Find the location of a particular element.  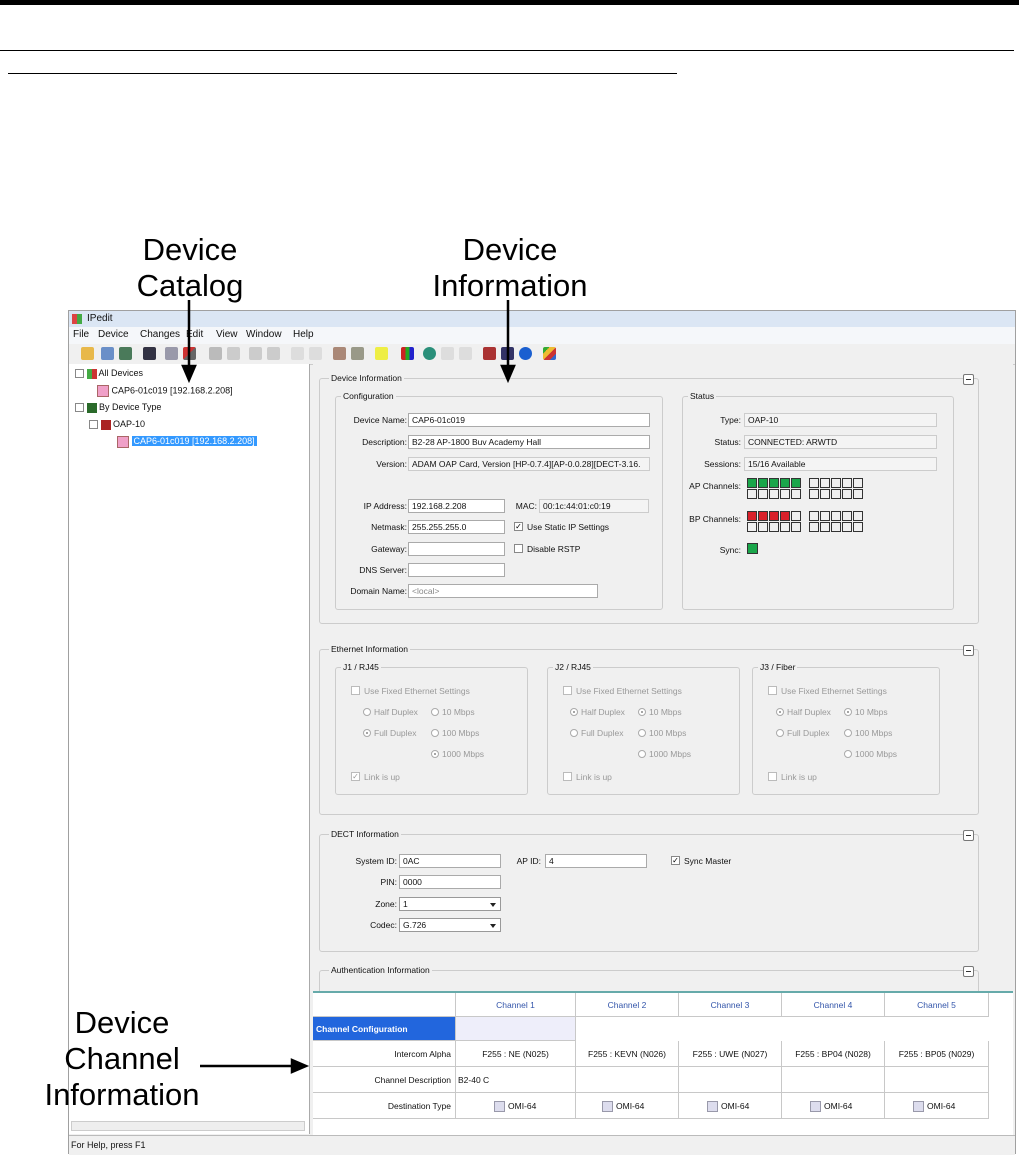

arrow-catalog is located at coordinates (189, 342).